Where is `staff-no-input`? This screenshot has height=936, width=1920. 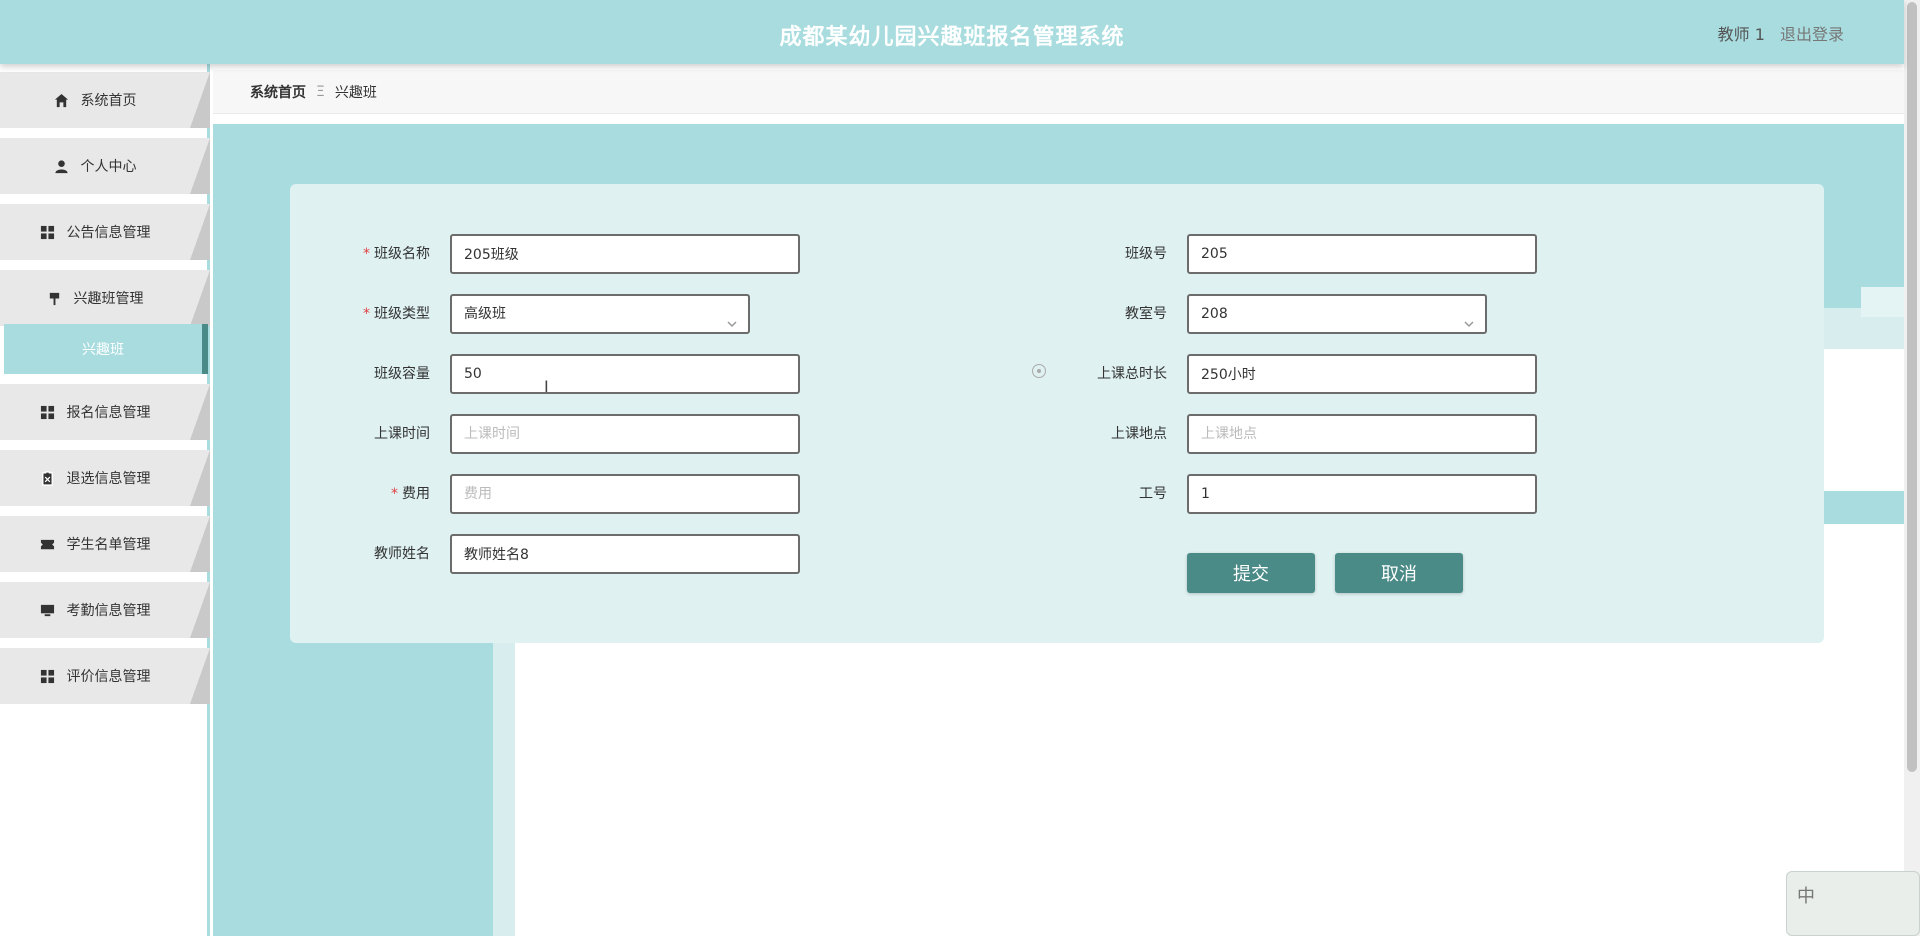
staff-no-input is located at coordinates (1362, 494).